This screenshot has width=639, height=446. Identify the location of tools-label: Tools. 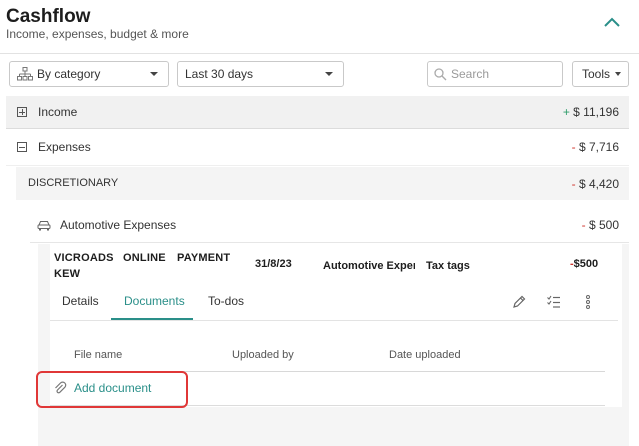
(596, 74).